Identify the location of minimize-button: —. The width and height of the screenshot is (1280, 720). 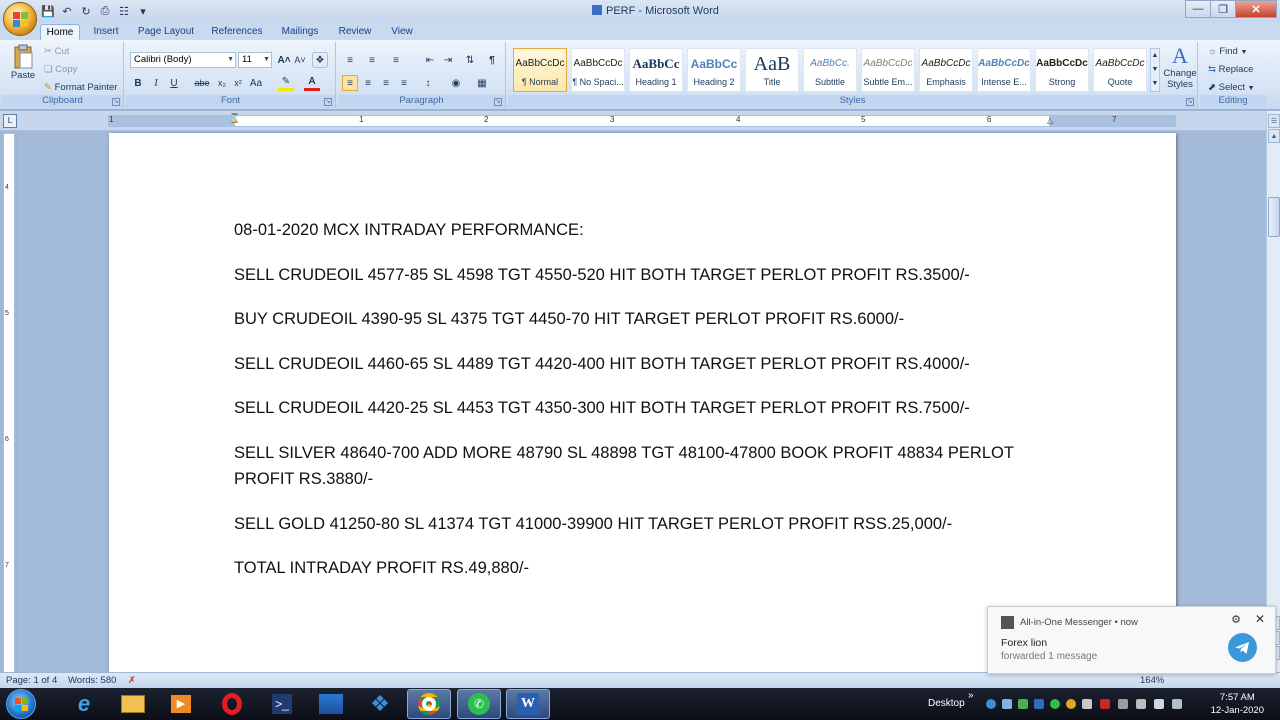
(1198, 9).